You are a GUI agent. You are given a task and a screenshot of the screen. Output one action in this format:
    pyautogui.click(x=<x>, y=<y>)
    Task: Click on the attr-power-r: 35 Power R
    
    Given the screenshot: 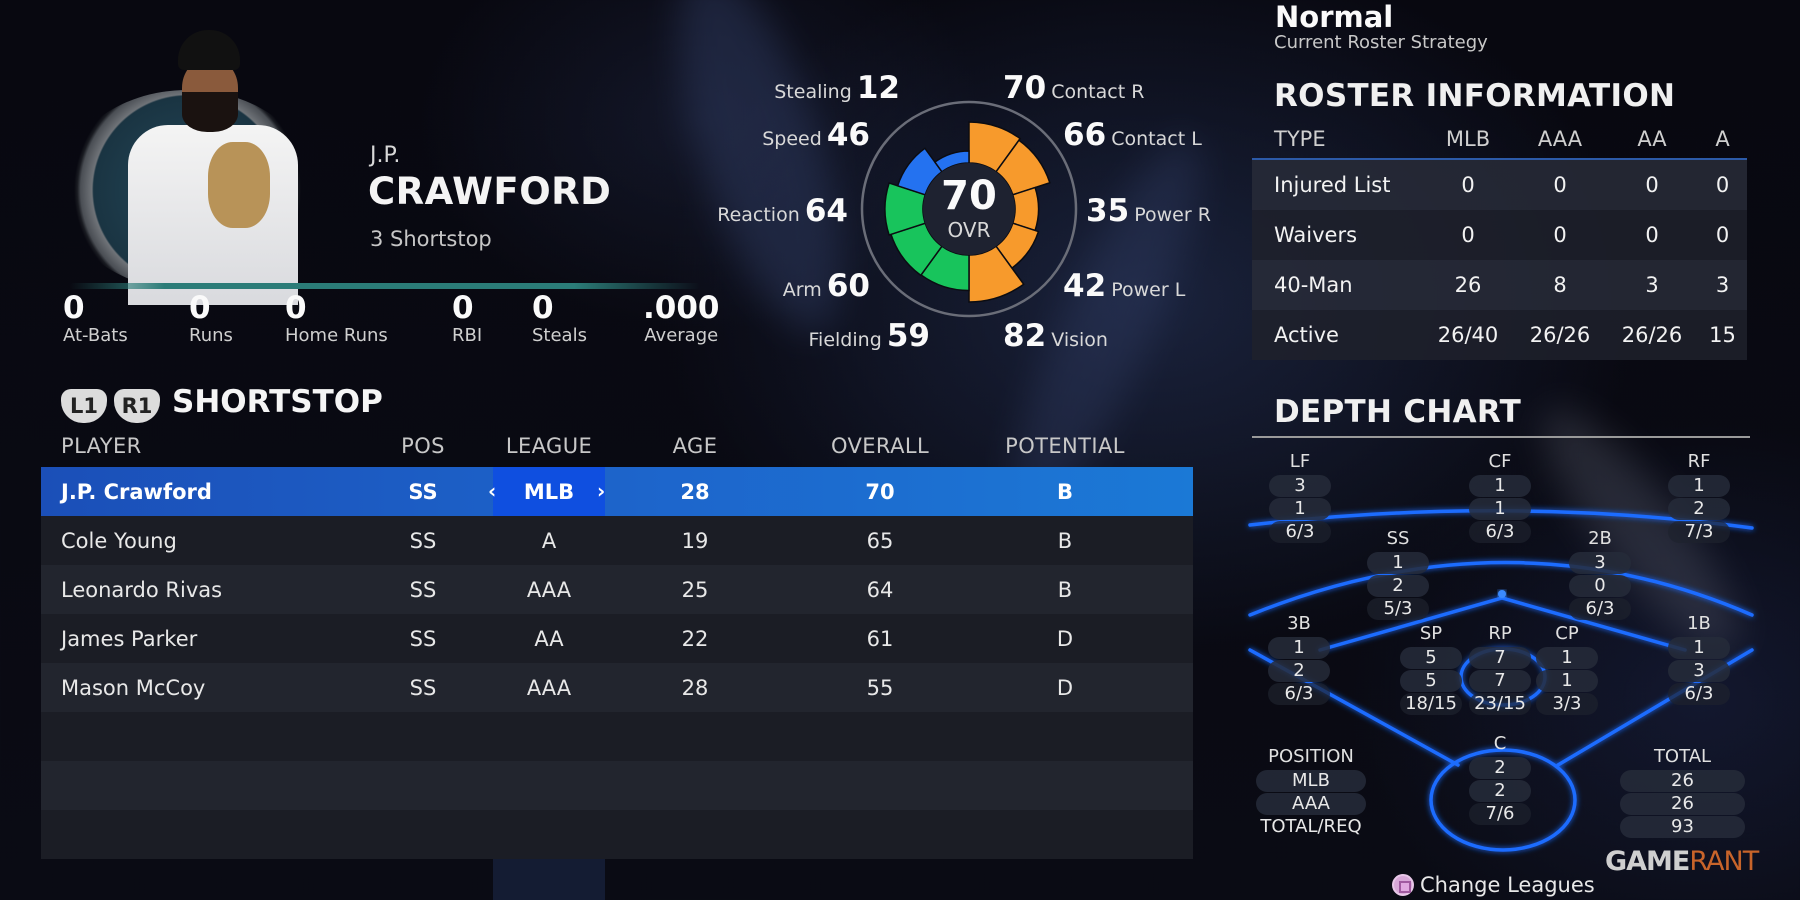 What is the action you would take?
    pyautogui.click(x=1148, y=211)
    